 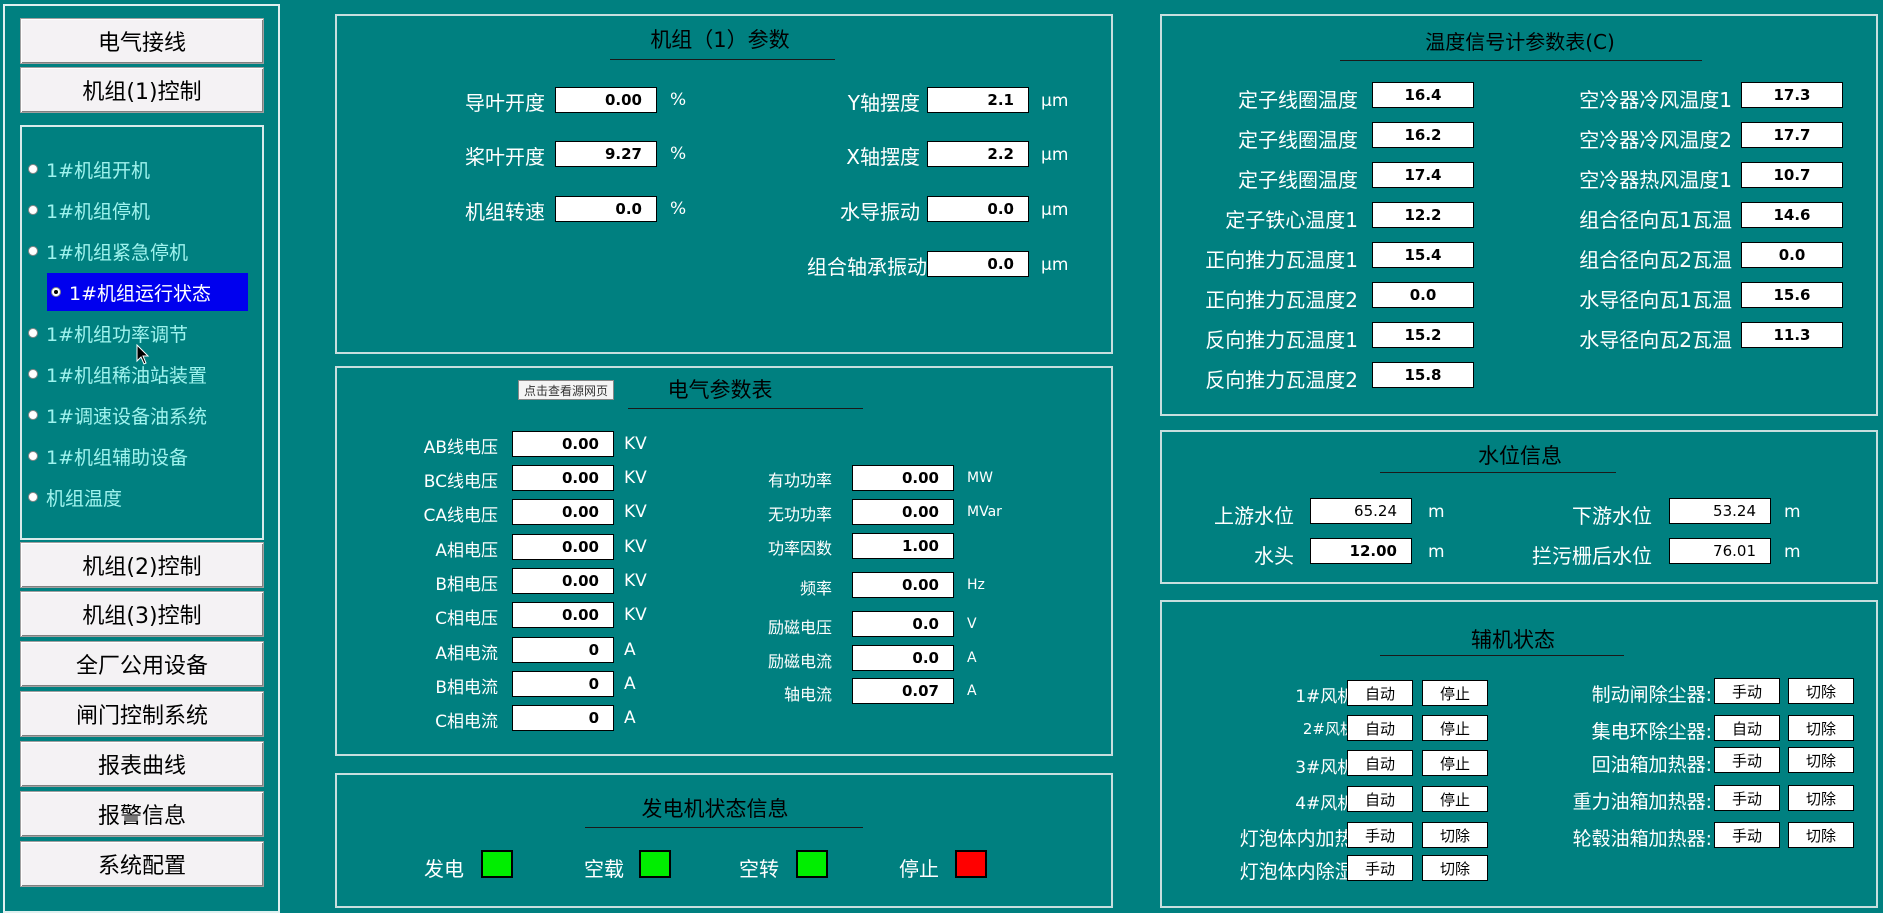 What do you see at coordinates (972, 624) in the screenshot?
I see `elec-unit: V` at bounding box center [972, 624].